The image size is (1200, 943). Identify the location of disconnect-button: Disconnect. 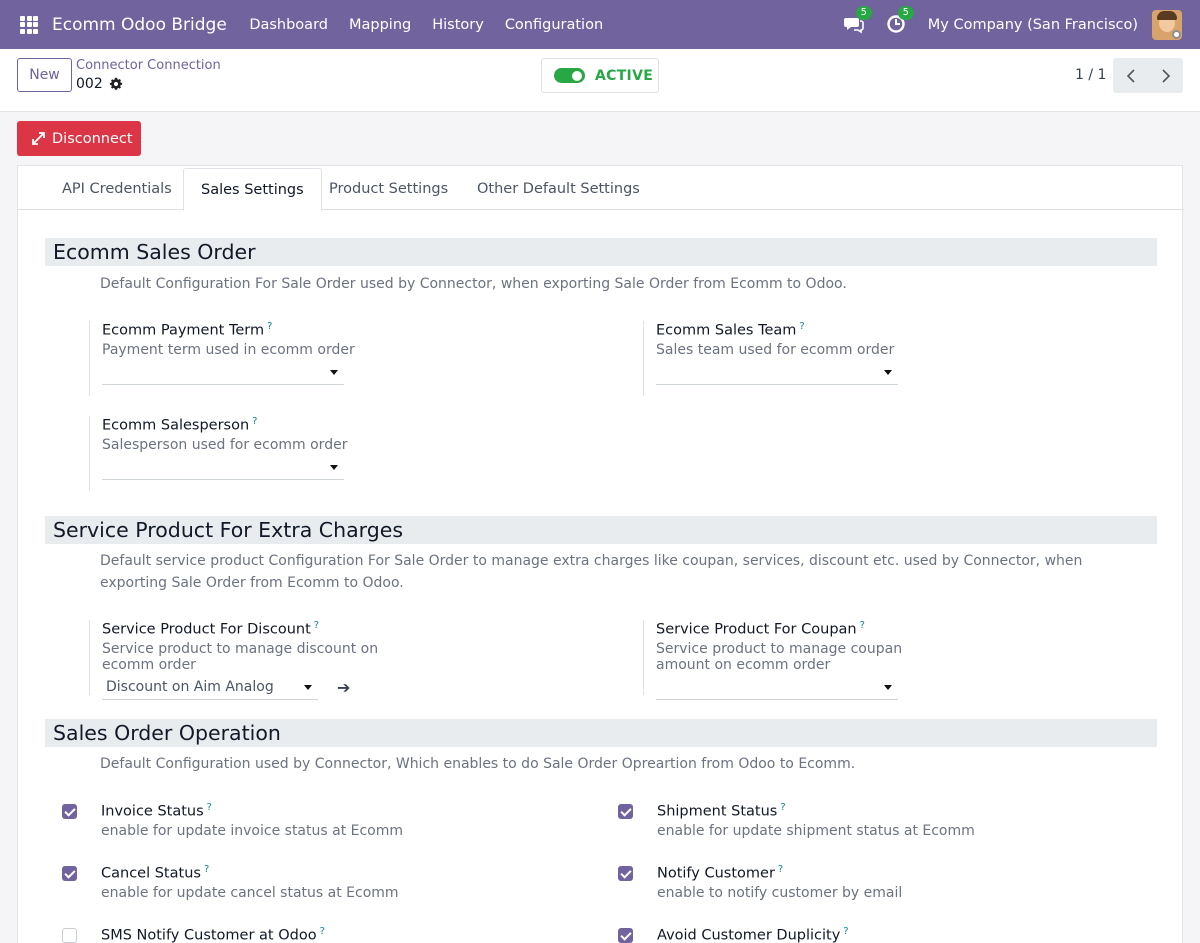
(79, 138).